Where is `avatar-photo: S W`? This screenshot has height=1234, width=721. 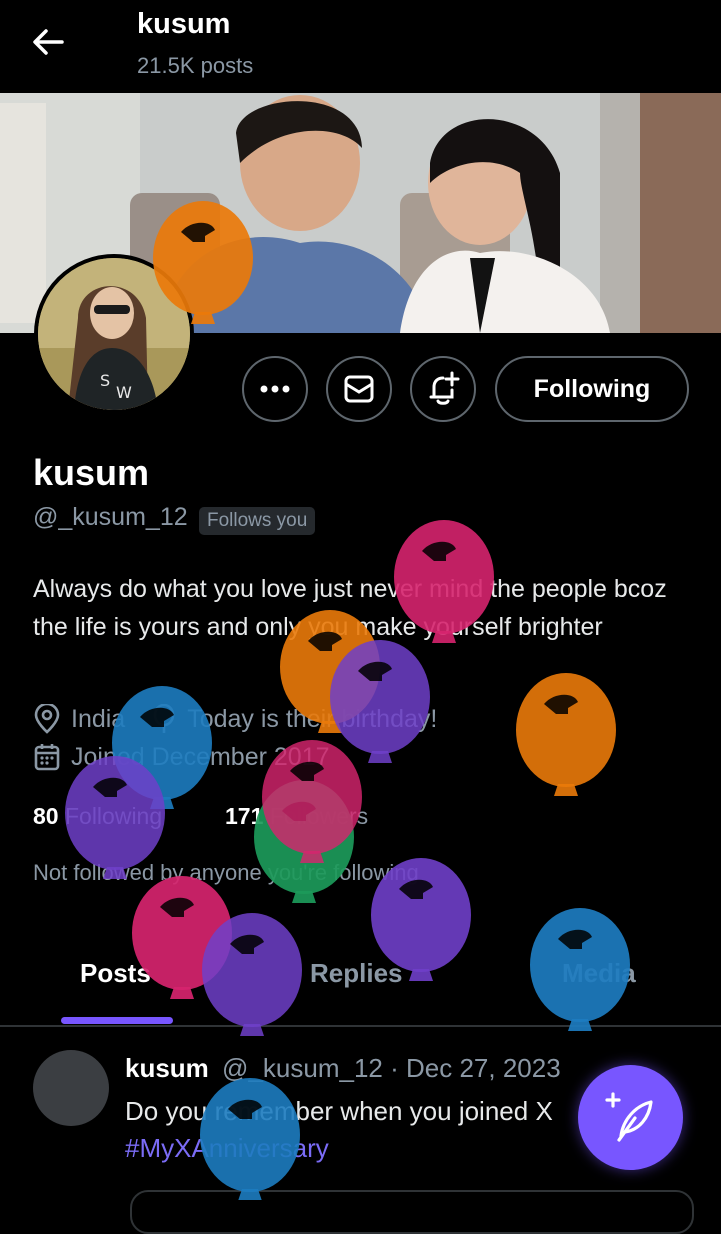 avatar-photo: S W is located at coordinates (114, 334).